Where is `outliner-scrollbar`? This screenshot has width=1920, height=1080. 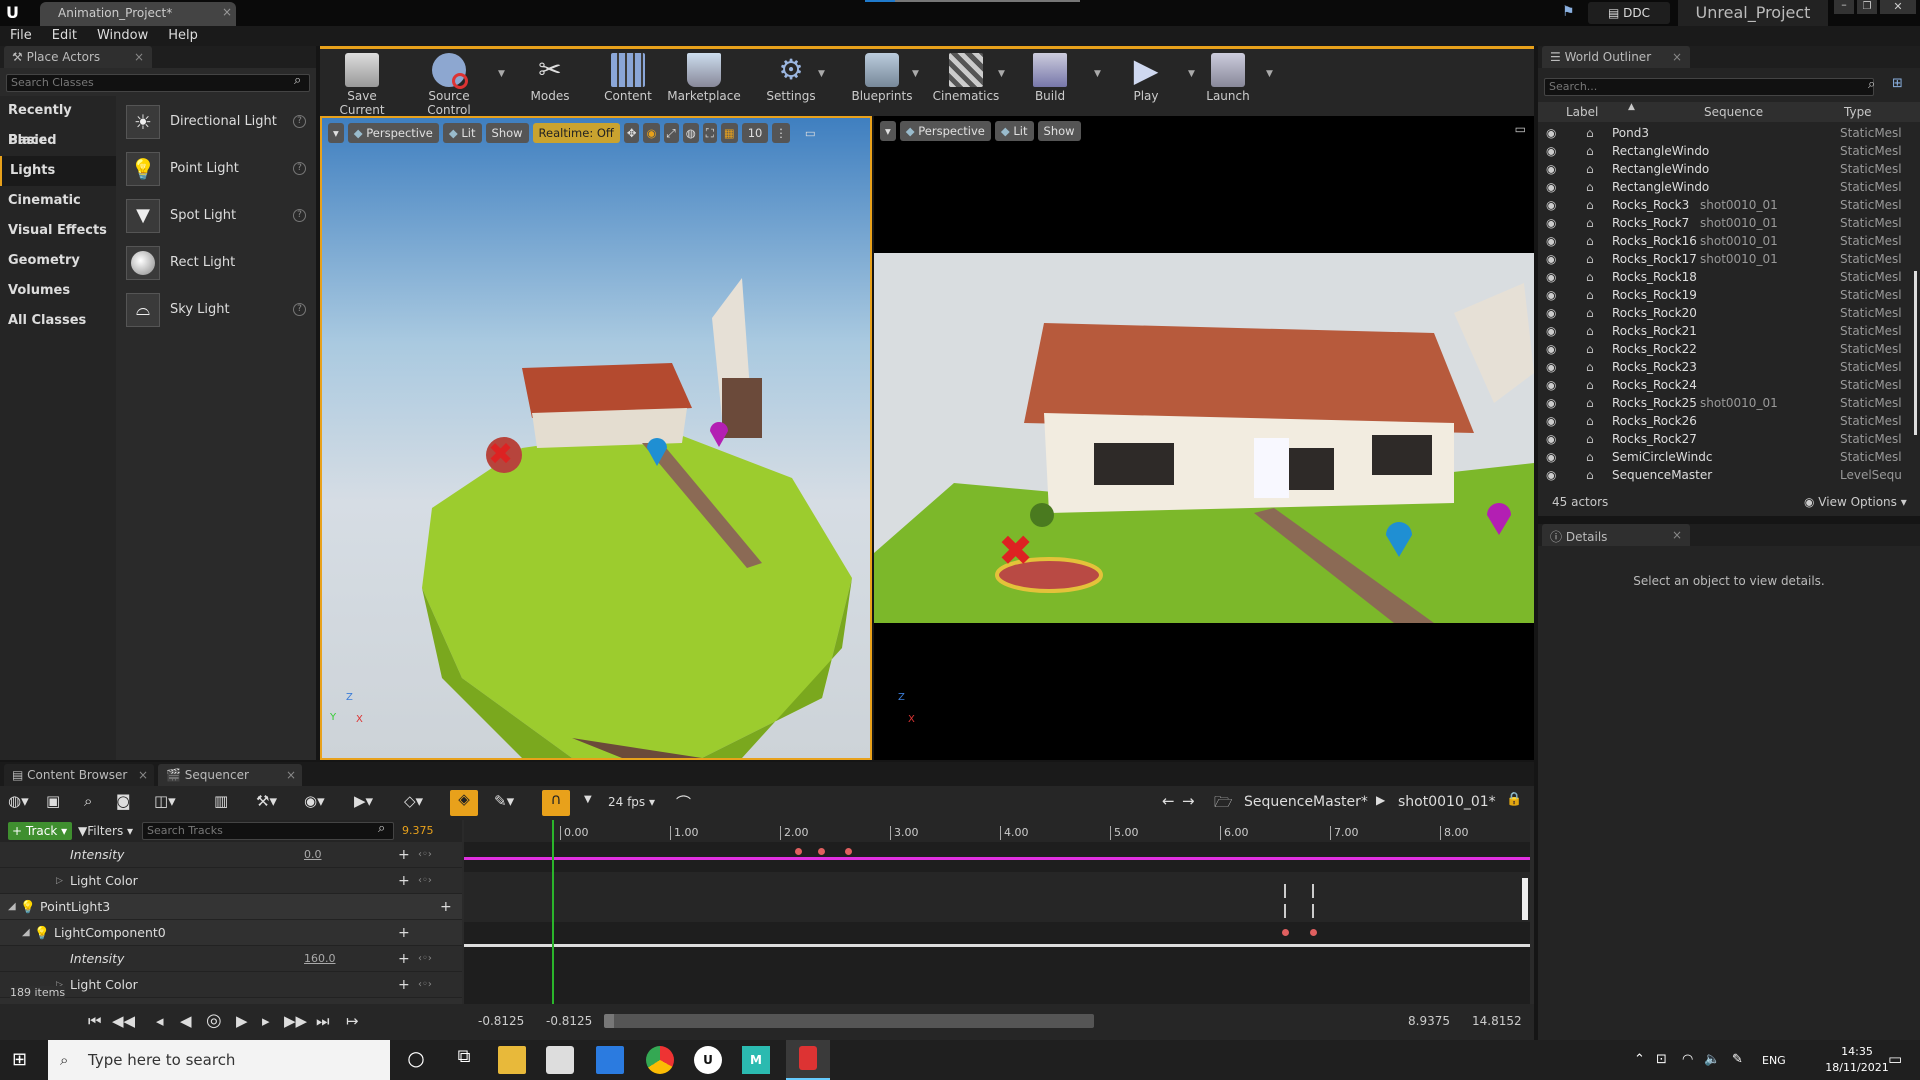 outliner-scrollbar is located at coordinates (1915, 353).